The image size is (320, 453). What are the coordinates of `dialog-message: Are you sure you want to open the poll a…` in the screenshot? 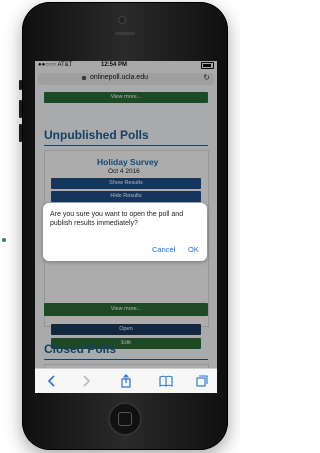 It's located at (117, 219).